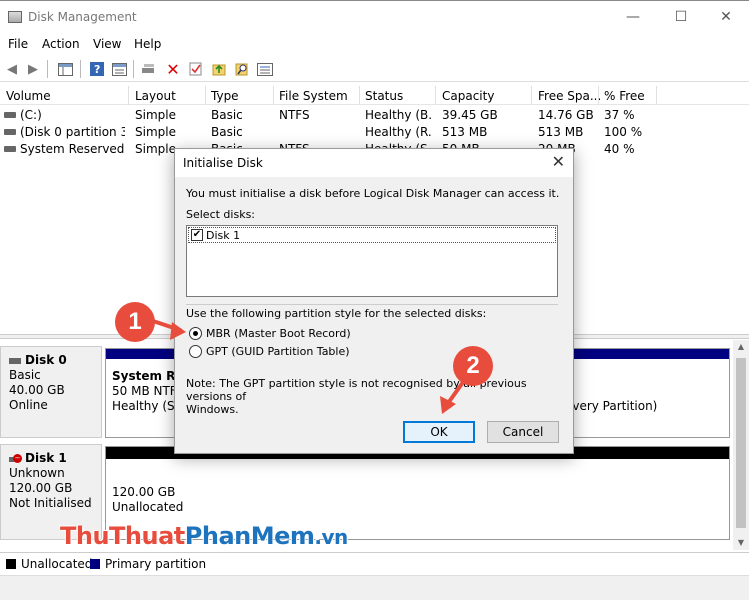 The height and width of the screenshot is (600, 749). I want to click on cell-free-space: 513 MB, so click(561, 132).